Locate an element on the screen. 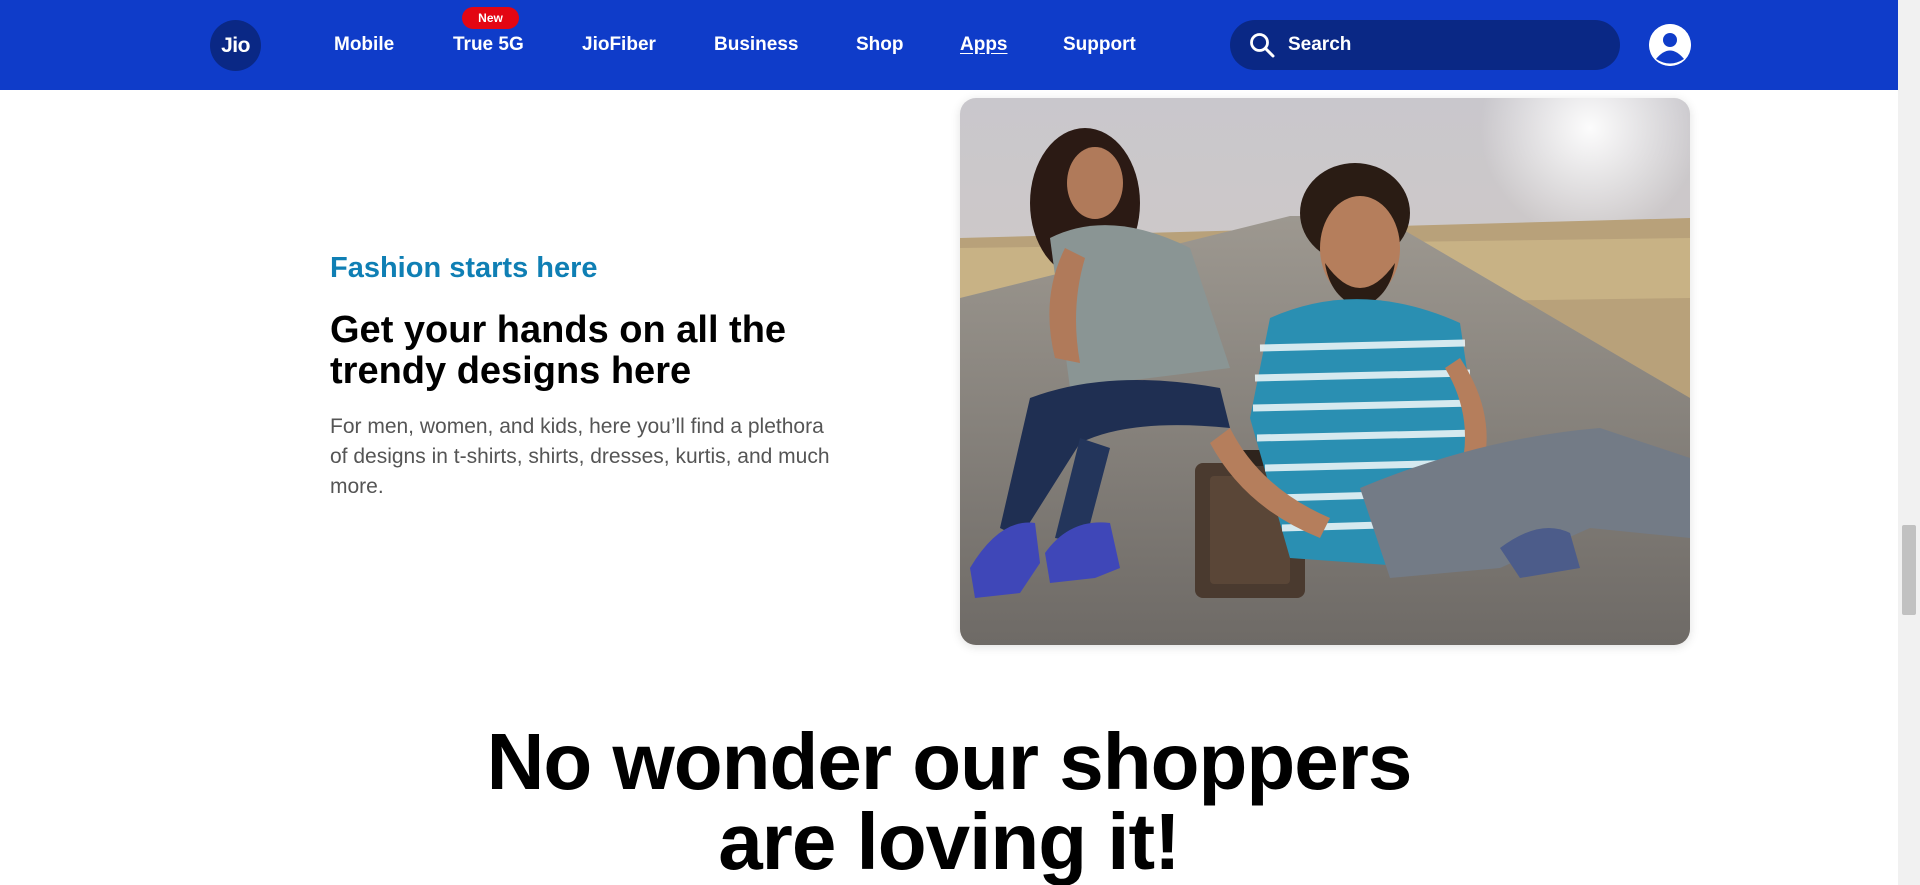 This screenshot has height=885, width=1920. user-icon is located at coordinates (1670, 45).